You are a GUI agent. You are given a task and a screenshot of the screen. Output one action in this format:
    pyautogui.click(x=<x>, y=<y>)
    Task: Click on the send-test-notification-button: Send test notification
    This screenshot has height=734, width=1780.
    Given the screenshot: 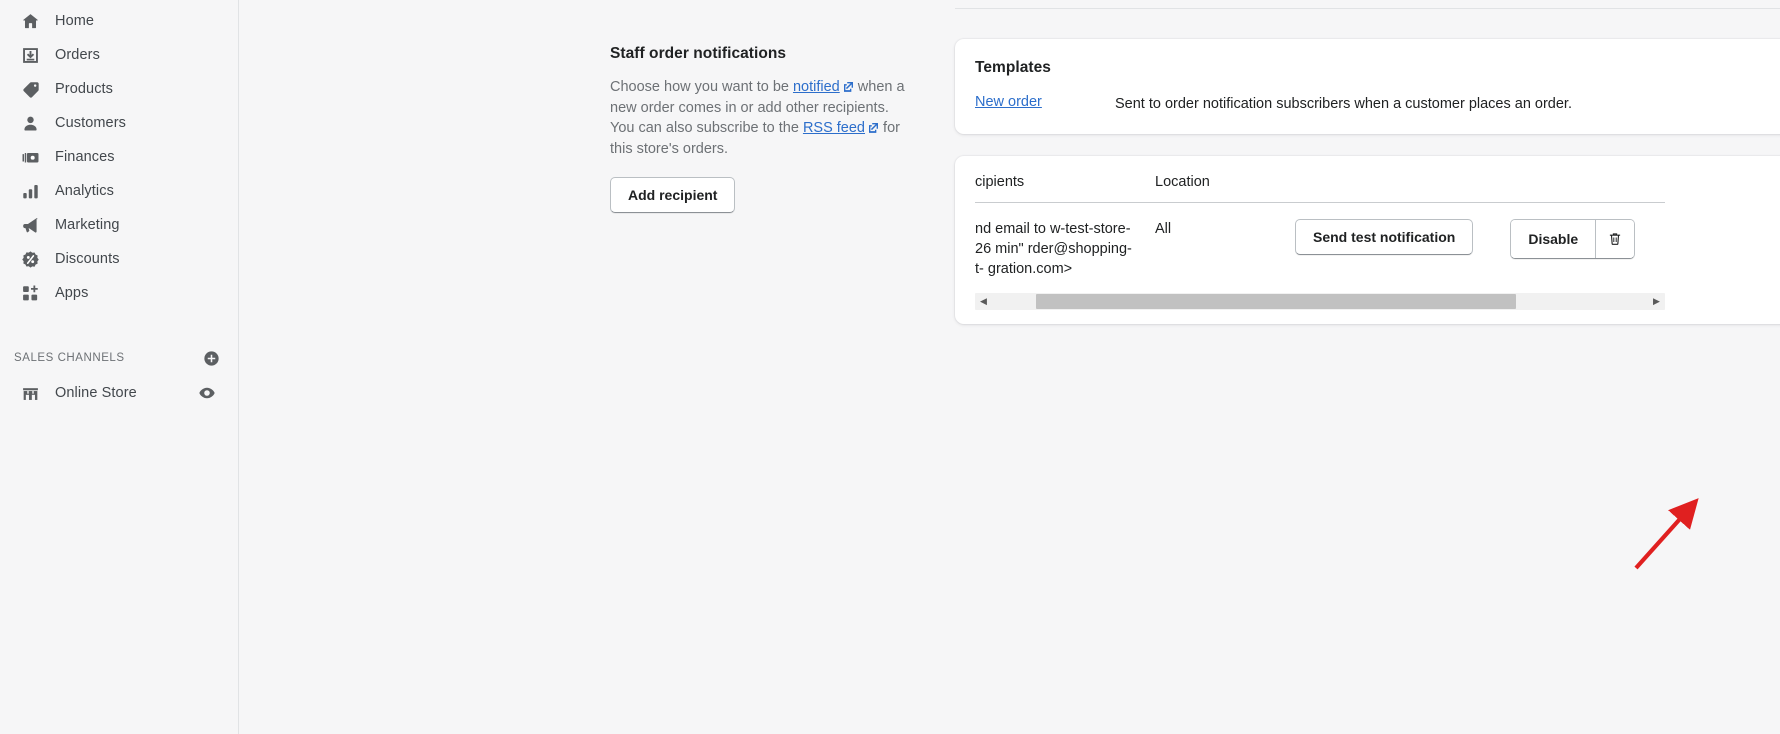 What is the action you would take?
    pyautogui.click(x=1384, y=237)
    